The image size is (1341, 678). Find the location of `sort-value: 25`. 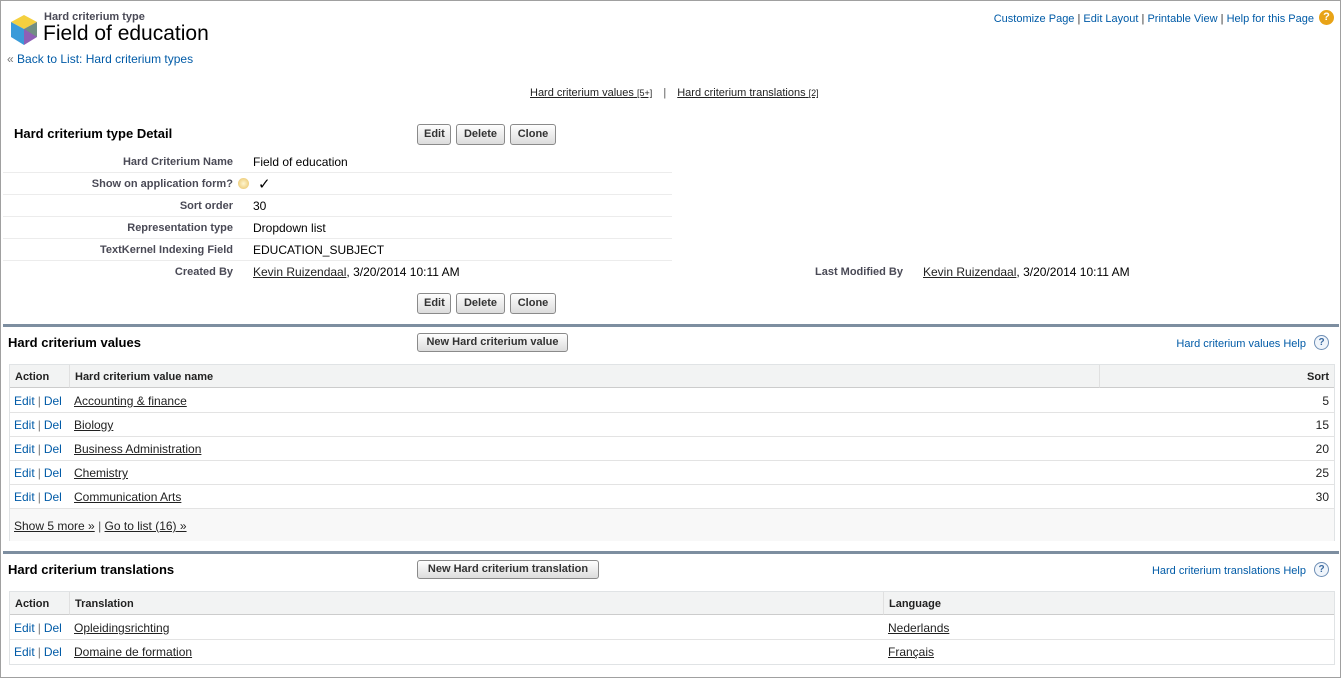

sort-value: 25 is located at coordinates (1322, 473).